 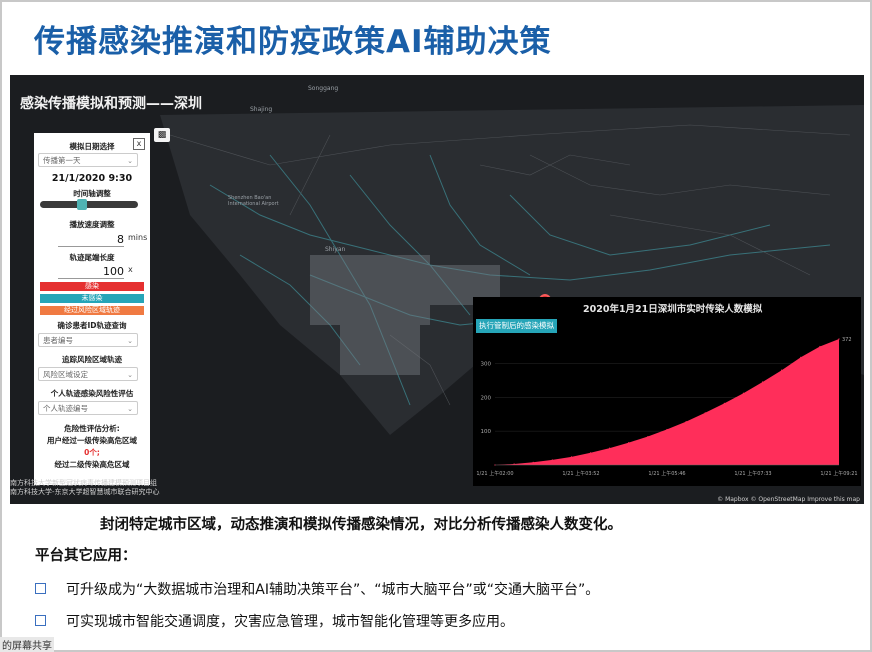 What do you see at coordinates (92, 146) in the screenshot?
I see `date-select-label: 模拟日期选择` at bounding box center [92, 146].